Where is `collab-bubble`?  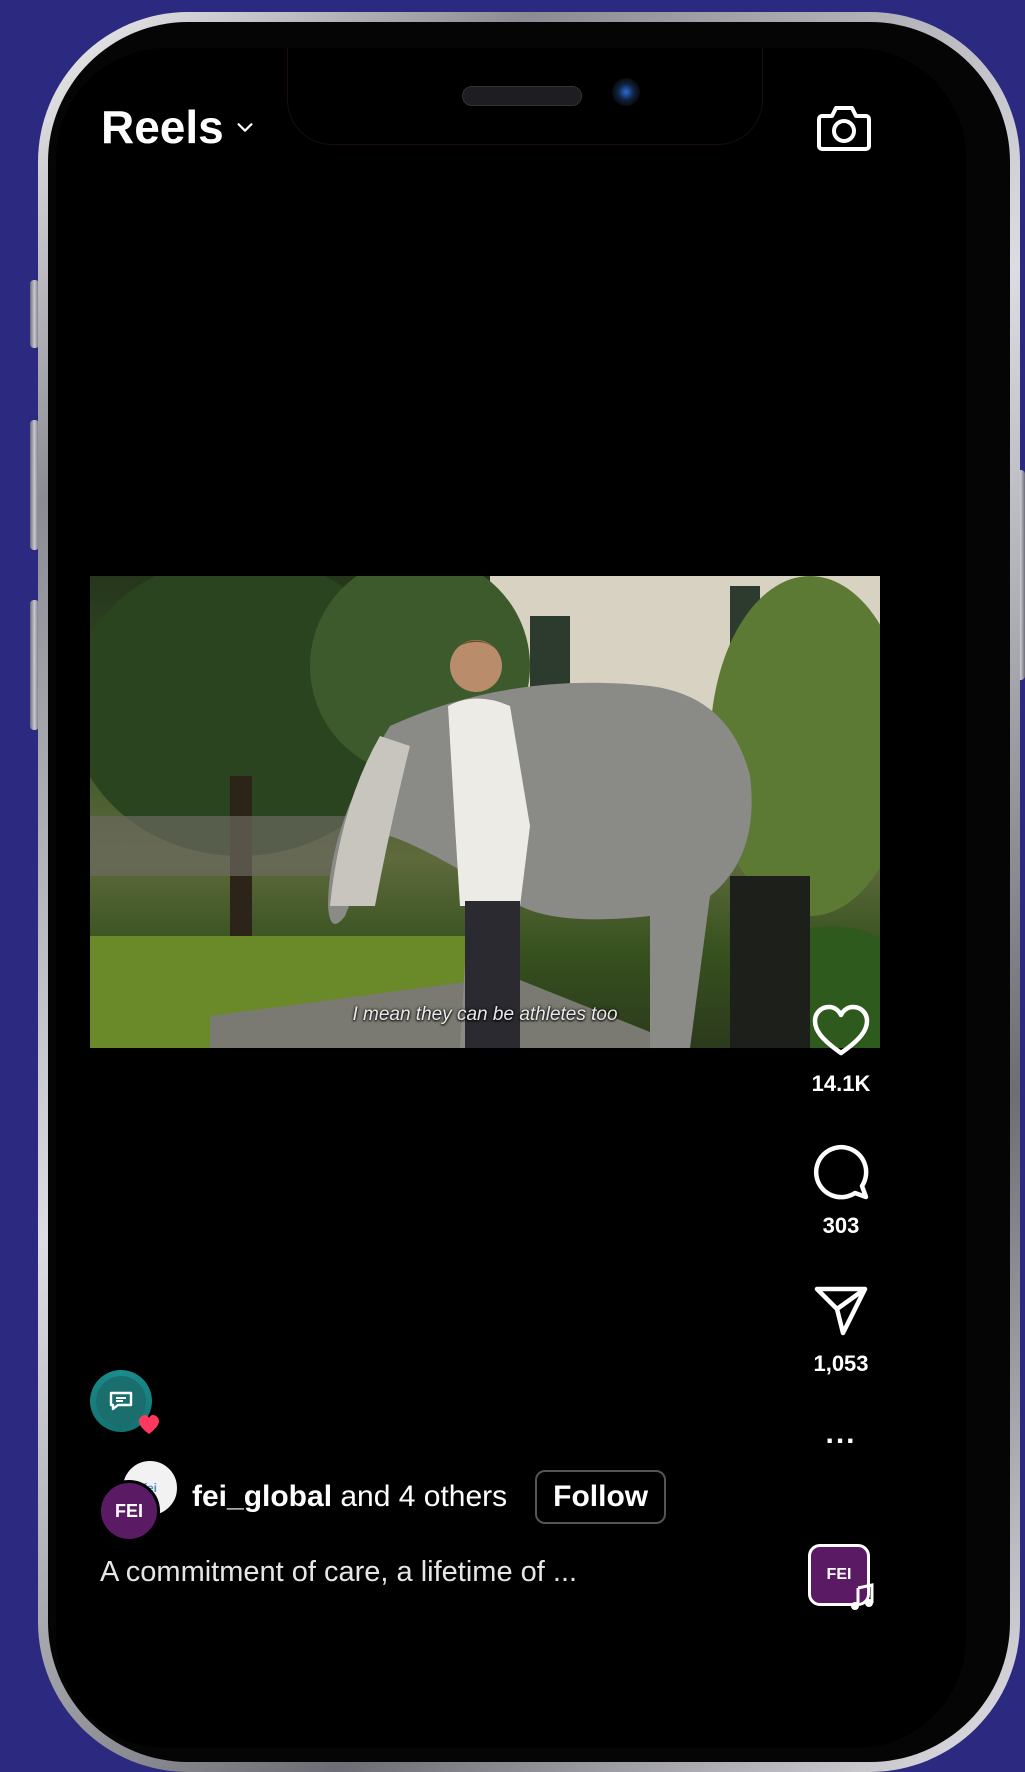 collab-bubble is located at coordinates (124, 1402).